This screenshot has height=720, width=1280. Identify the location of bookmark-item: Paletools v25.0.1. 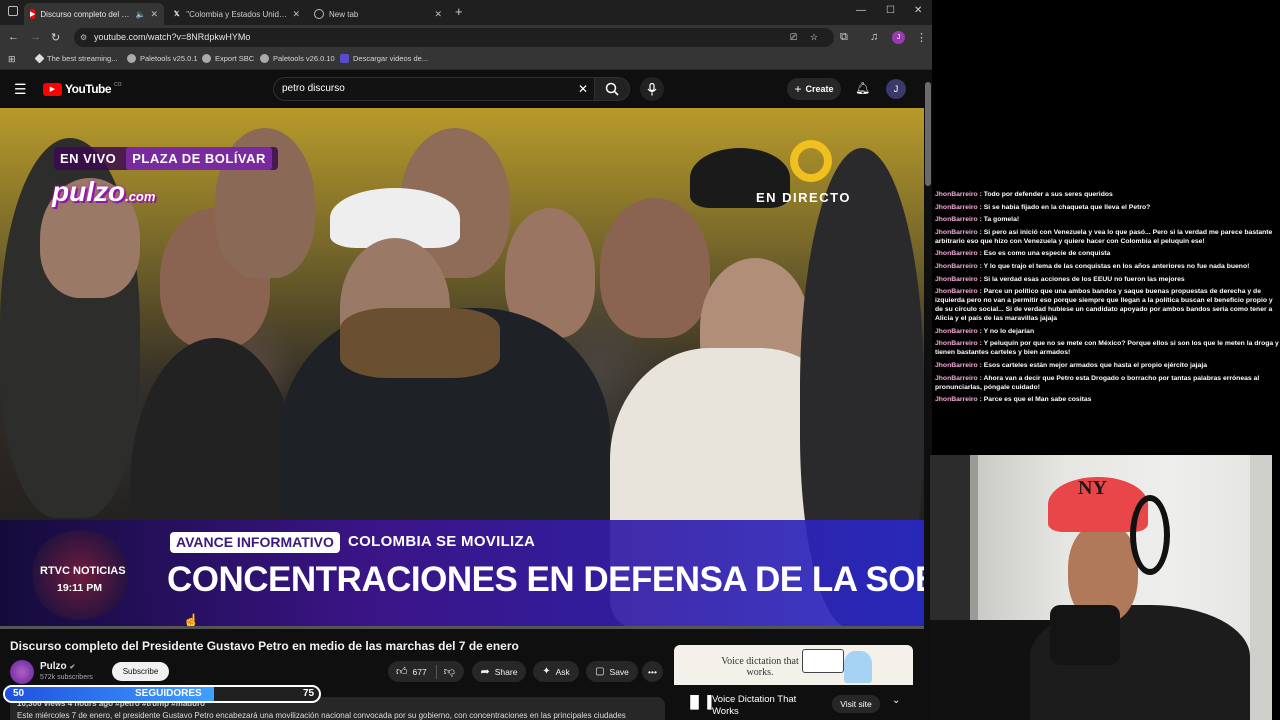
(162, 58).